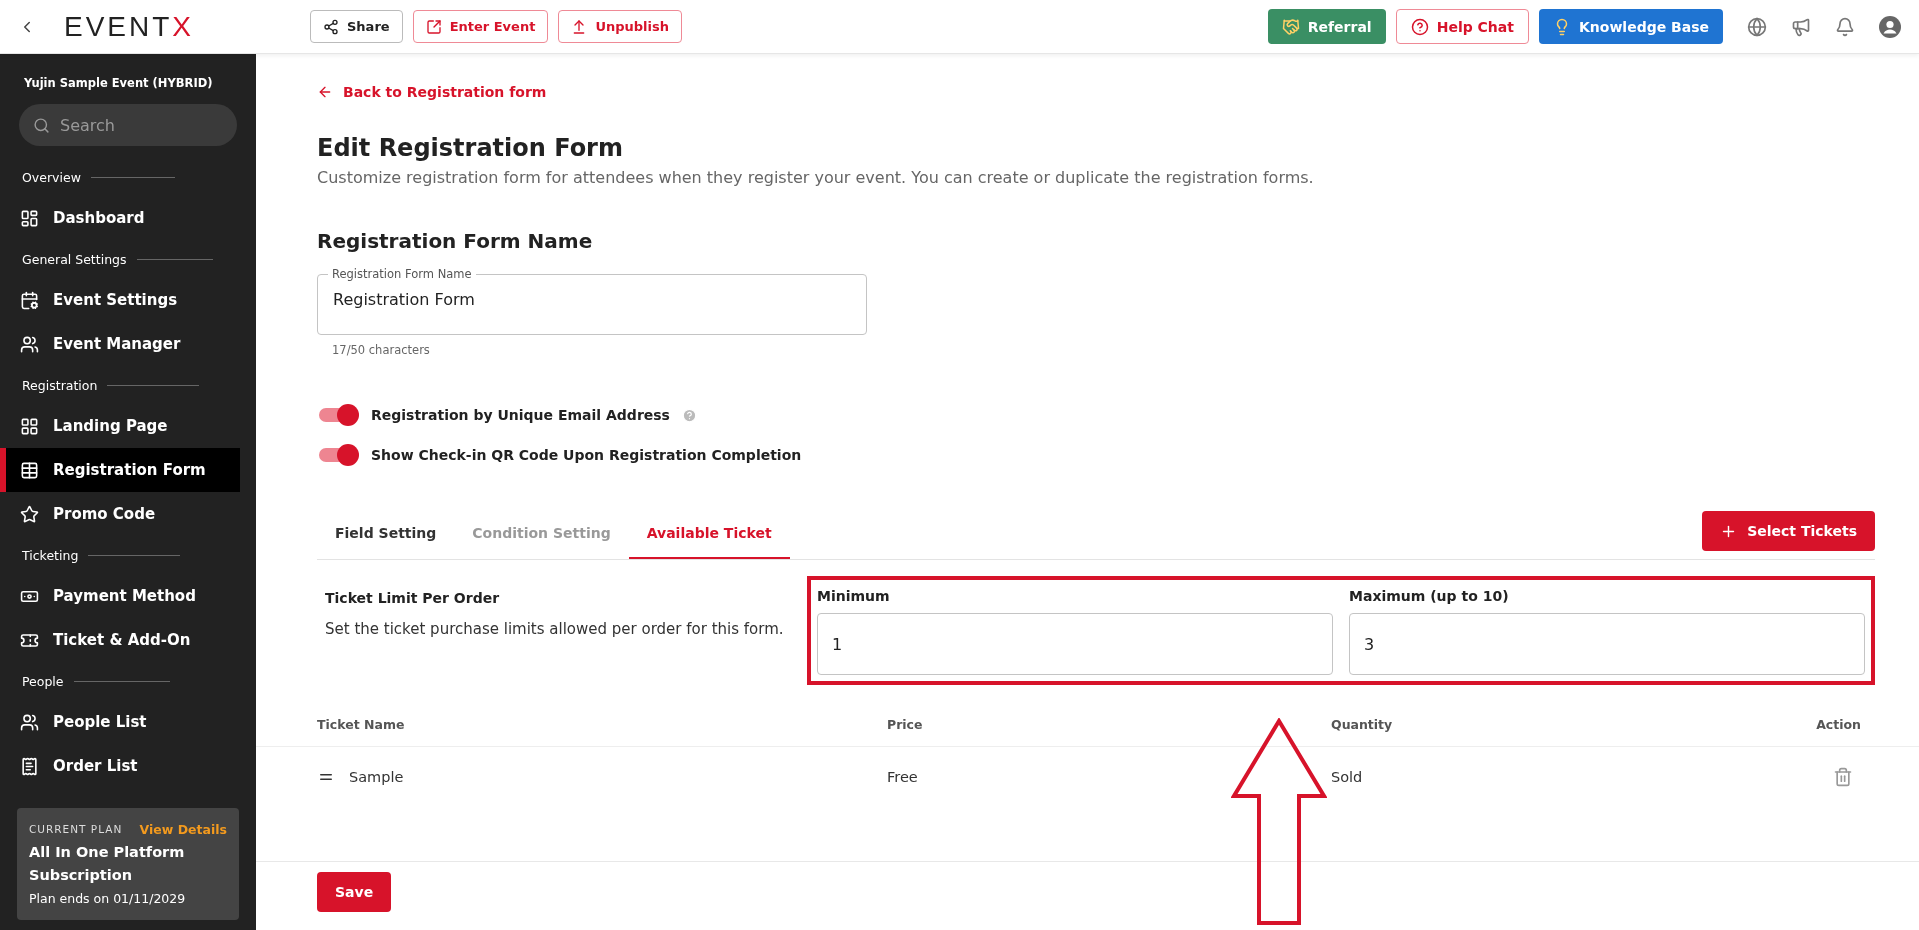  I want to click on help-icon, so click(1419, 26).